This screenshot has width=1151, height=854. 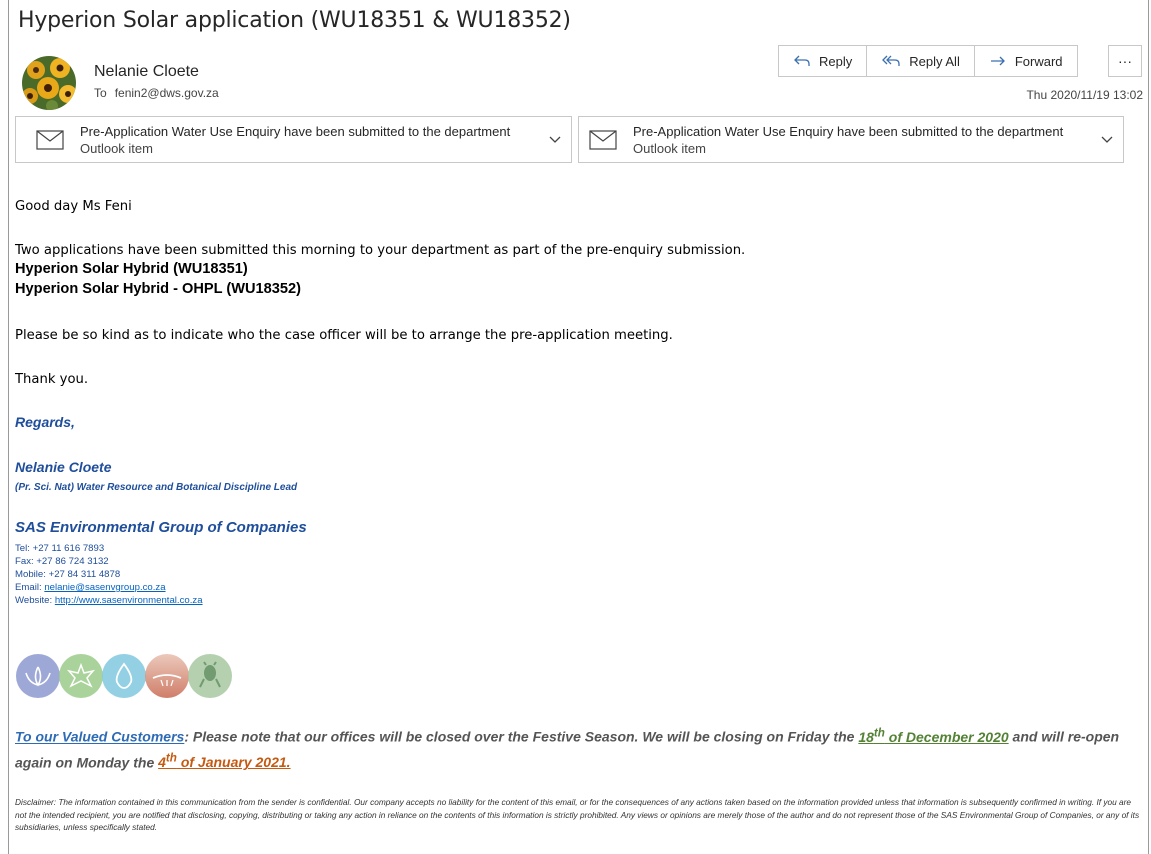 What do you see at coordinates (210, 676) in the screenshot?
I see `logo-frog-icon` at bounding box center [210, 676].